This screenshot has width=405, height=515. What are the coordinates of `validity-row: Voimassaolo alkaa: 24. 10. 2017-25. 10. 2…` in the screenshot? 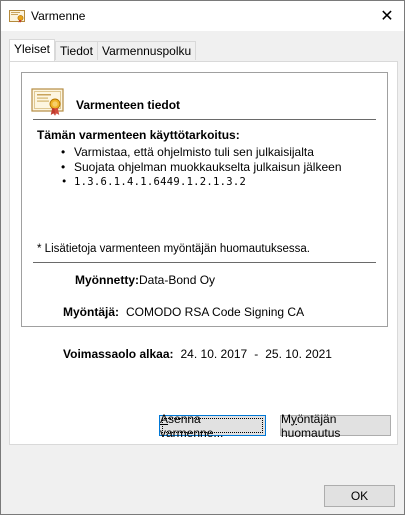 It's located at (197, 354).